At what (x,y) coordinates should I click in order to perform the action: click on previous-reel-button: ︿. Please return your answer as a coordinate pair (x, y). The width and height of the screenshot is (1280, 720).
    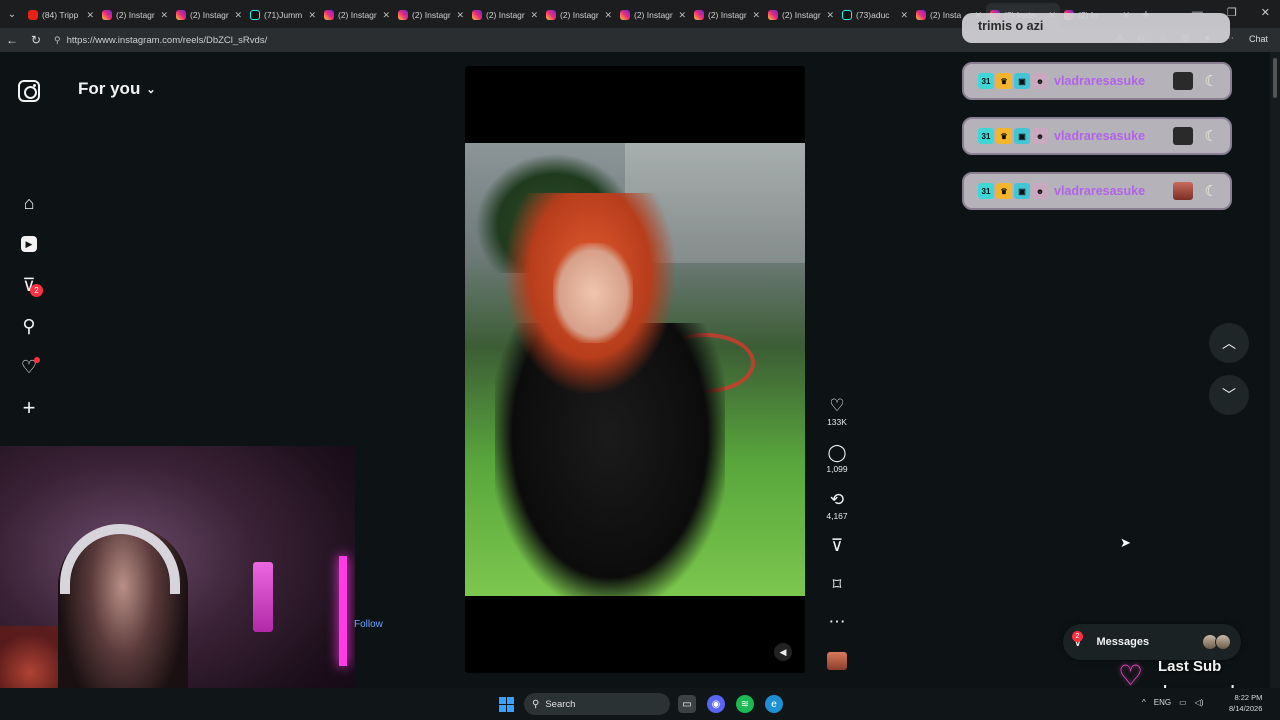
    Looking at the image, I should click on (1229, 343).